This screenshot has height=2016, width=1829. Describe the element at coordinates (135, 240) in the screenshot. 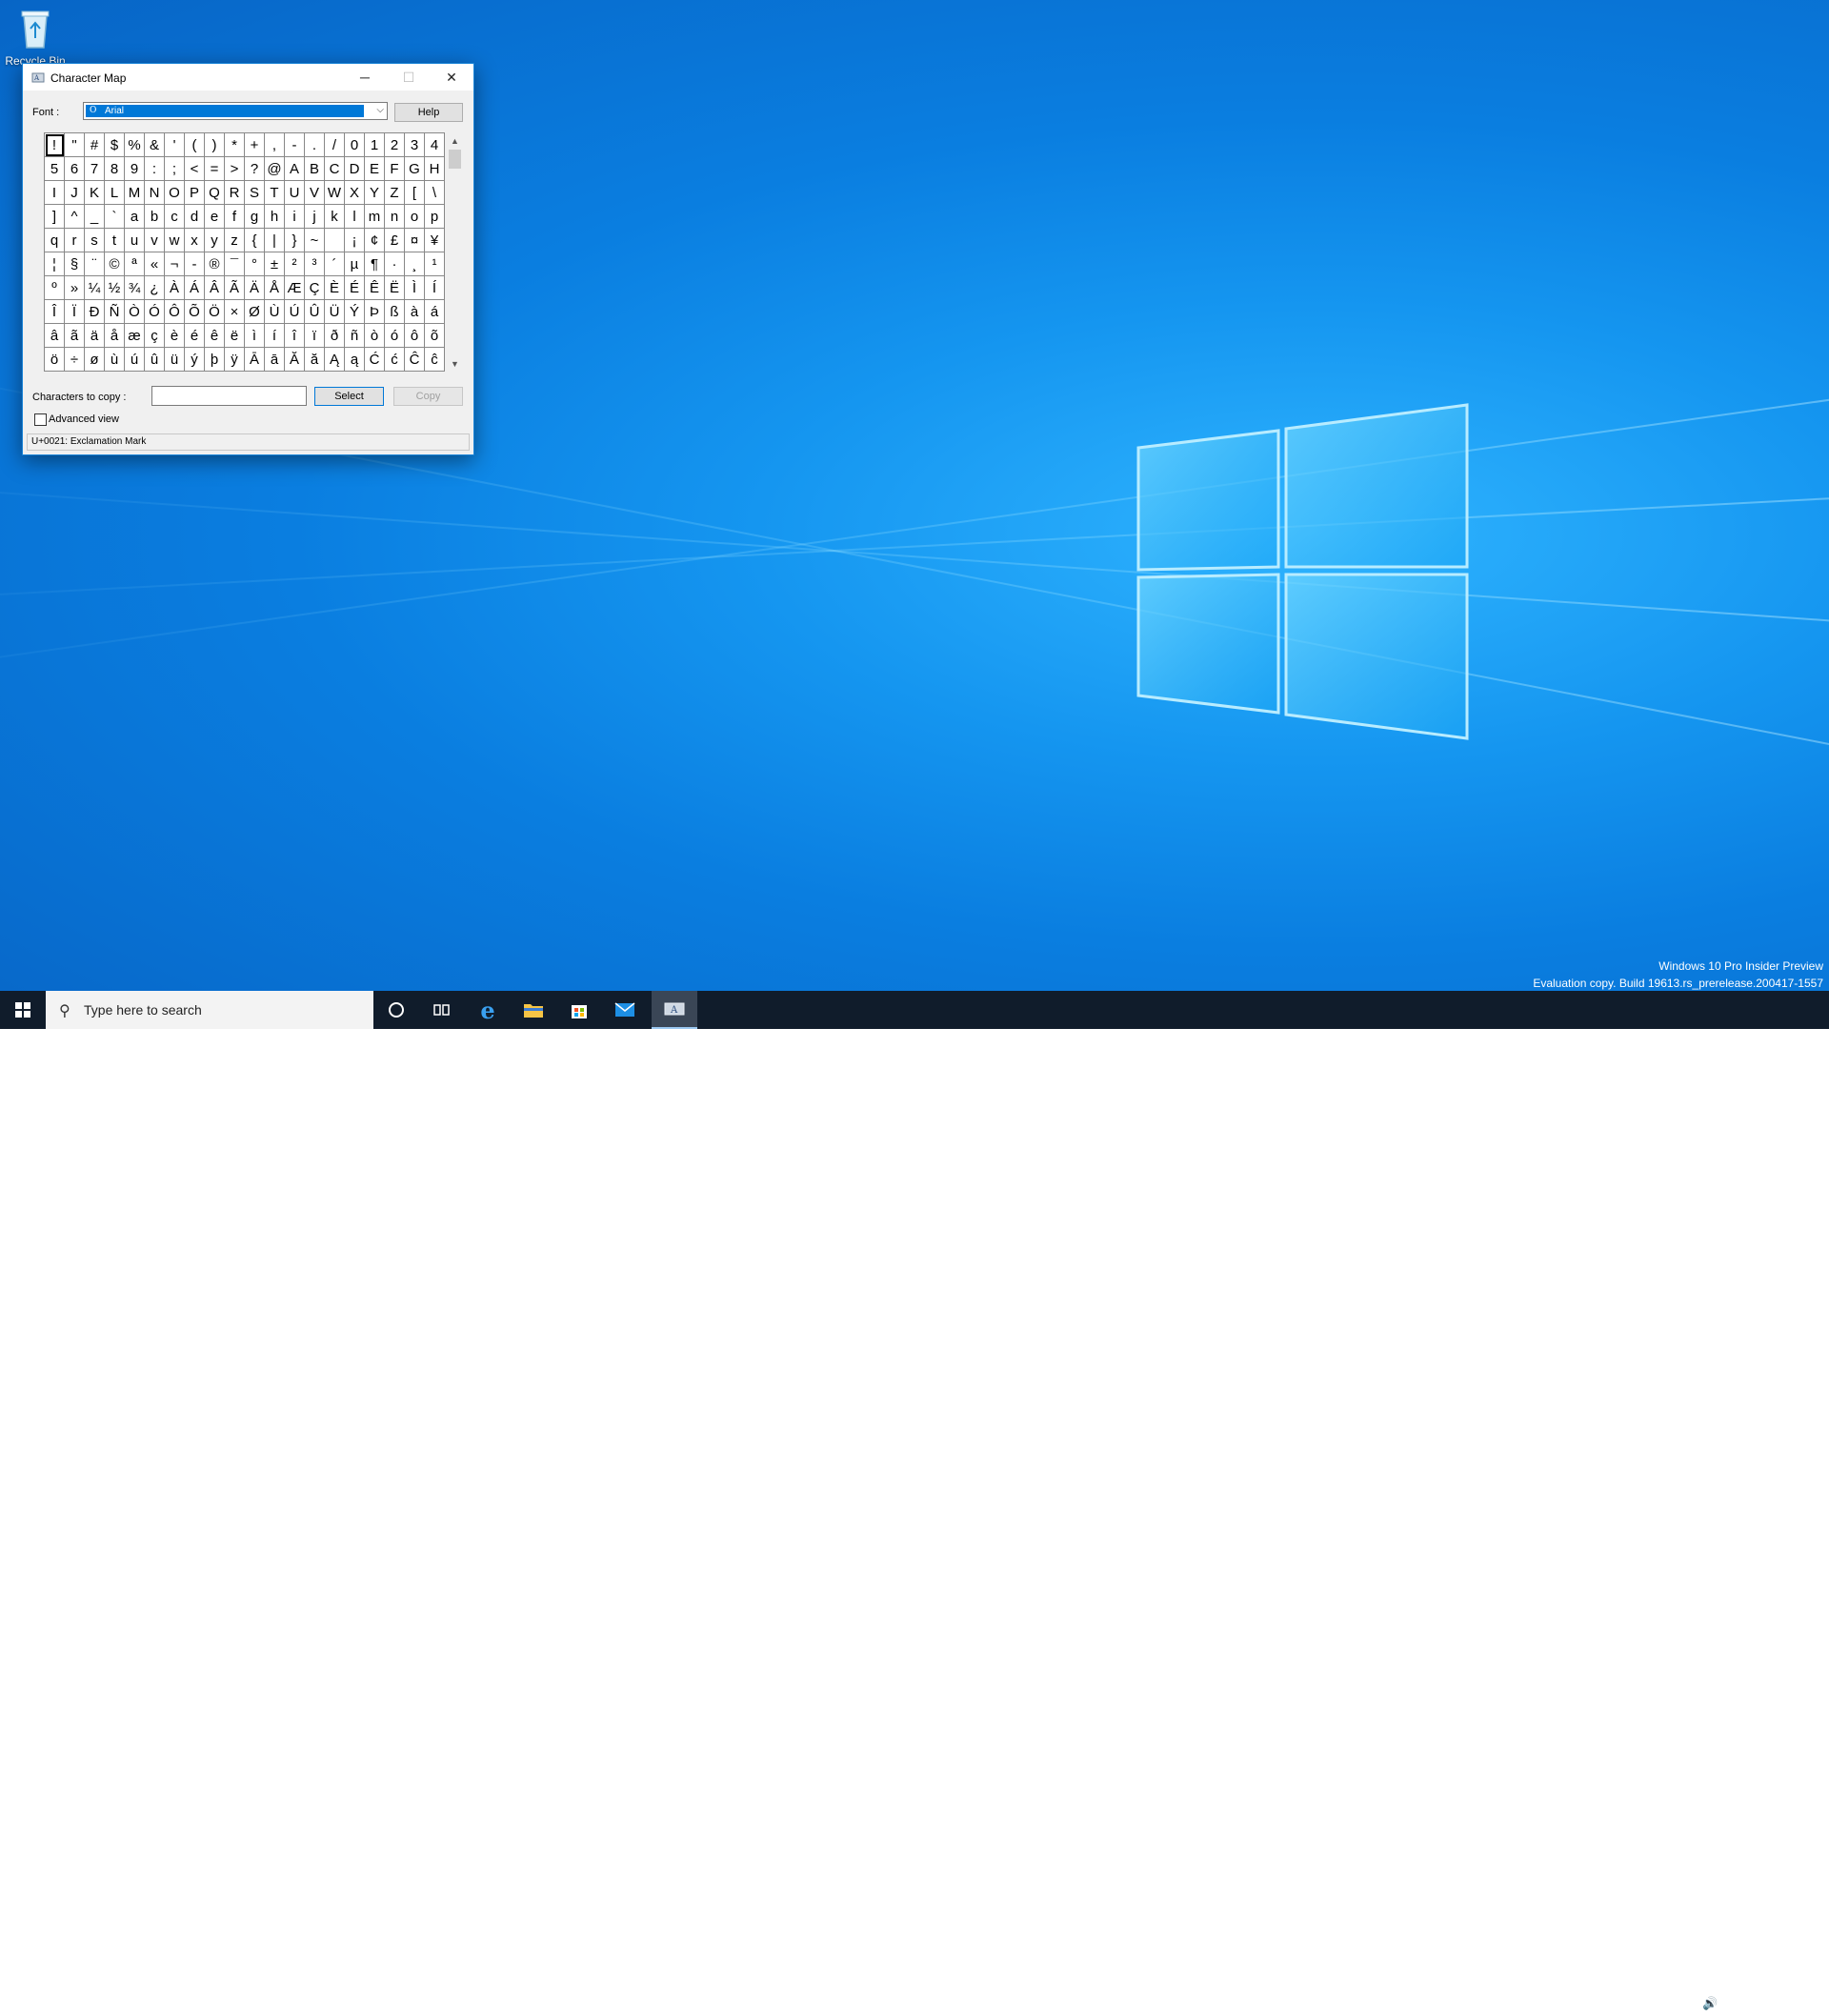

I see `char-cell: u` at that location.